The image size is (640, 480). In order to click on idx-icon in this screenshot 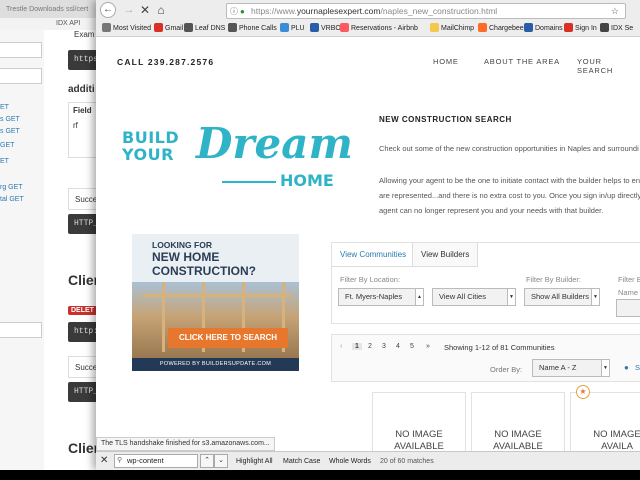, I will do `click(604, 27)`.